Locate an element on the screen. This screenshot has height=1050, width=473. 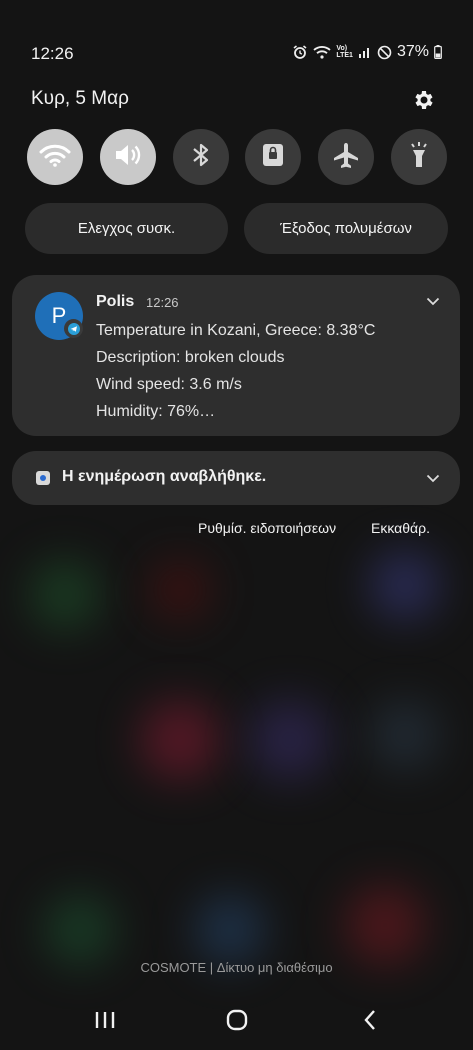
recent-apps-icon is located at coordinates (105, 1020).